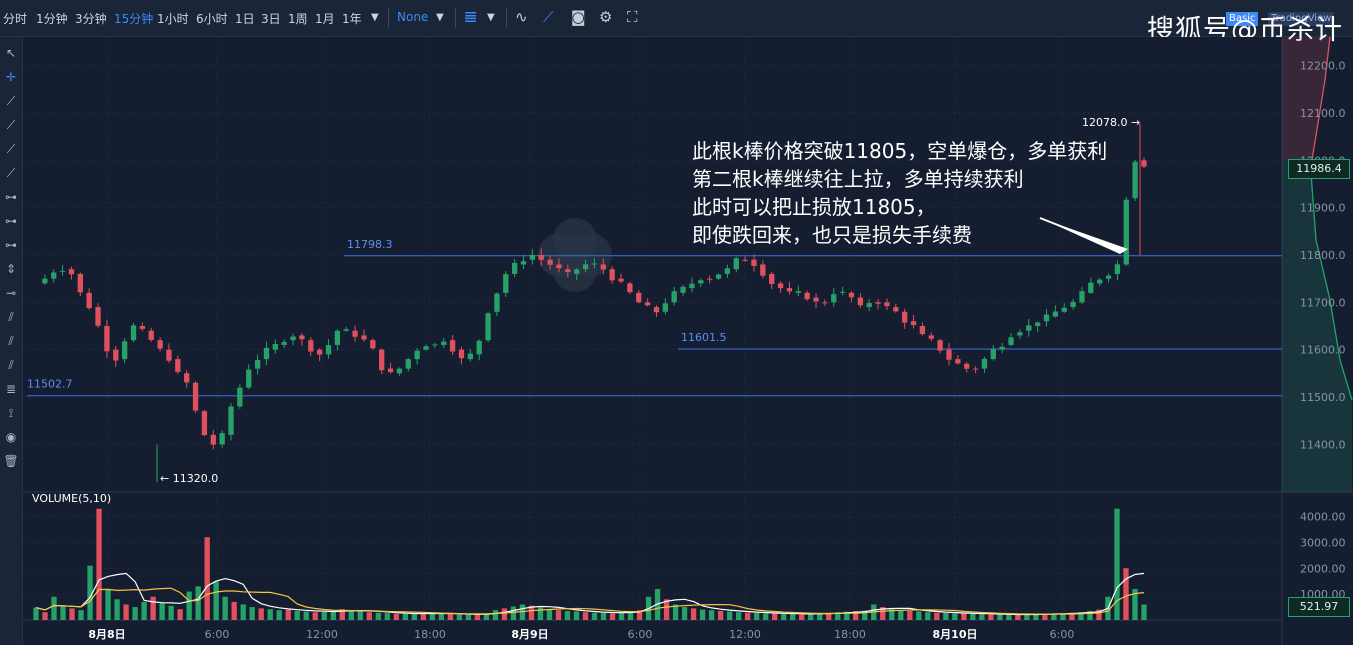 The height and width of the screenshot is (645, 1353). Describe the element at coordinates (1323, 444) in the screenshot. I see `price-tick-label: 11400.0` at that location.